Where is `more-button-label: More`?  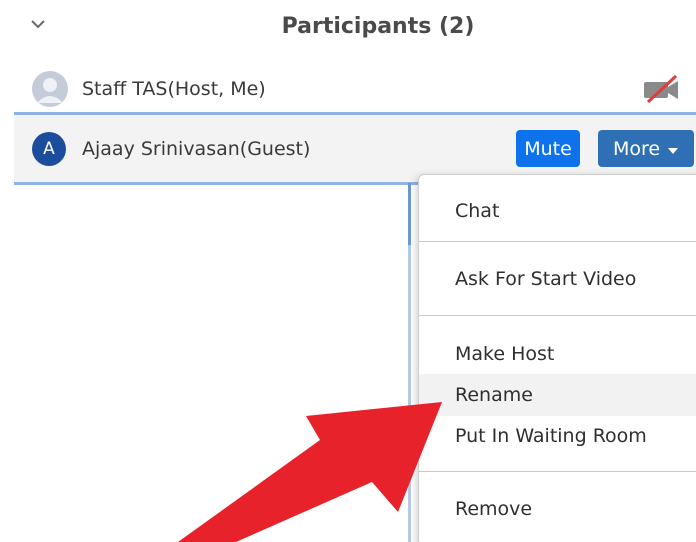
more-button-label: More is located at coordinates (636, 148).